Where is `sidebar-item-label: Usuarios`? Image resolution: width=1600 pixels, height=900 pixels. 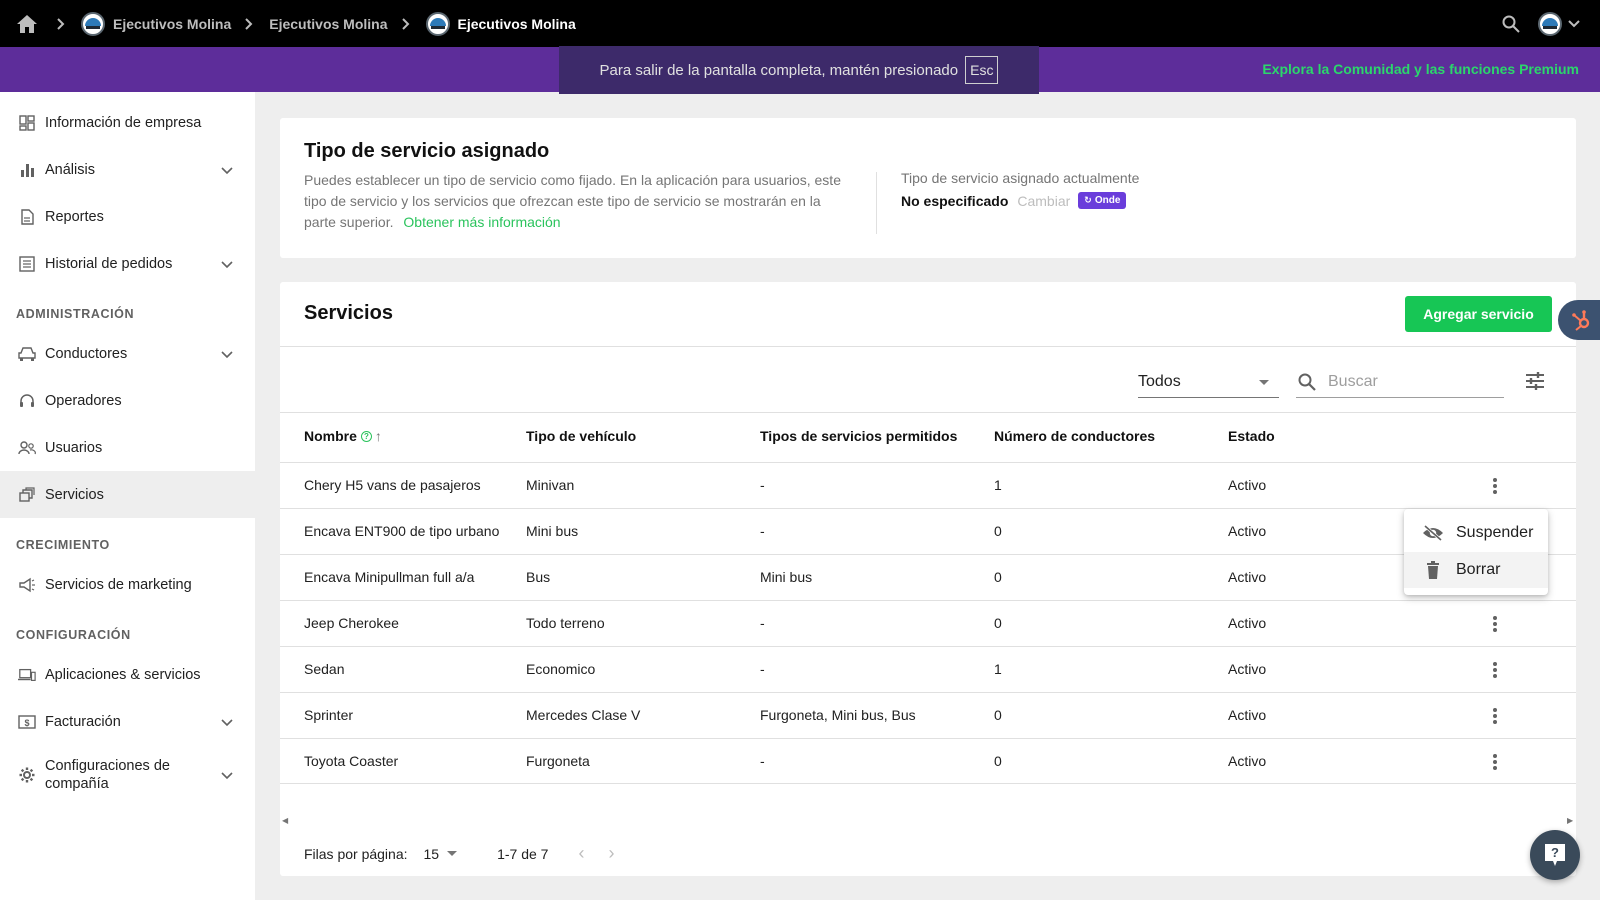
sidebar-item-label: Usuarios is located at coordinates (74, 447).